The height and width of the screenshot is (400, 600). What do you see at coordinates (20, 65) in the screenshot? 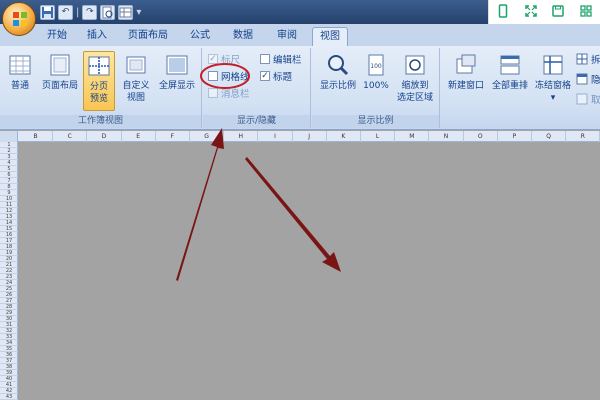
I see `normal-view-icon` at bounding box center [20, 65].